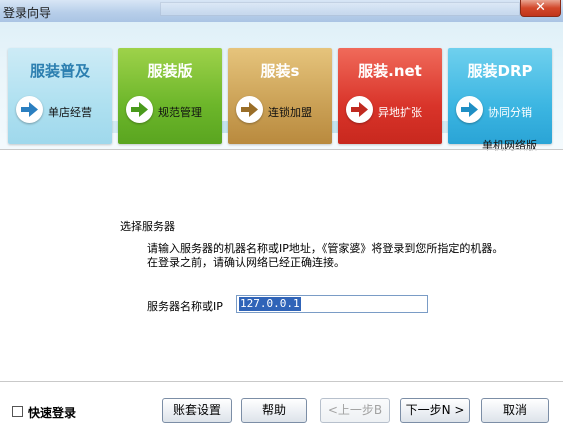  I want to click on help-button: 帮助, so click(274, 410).